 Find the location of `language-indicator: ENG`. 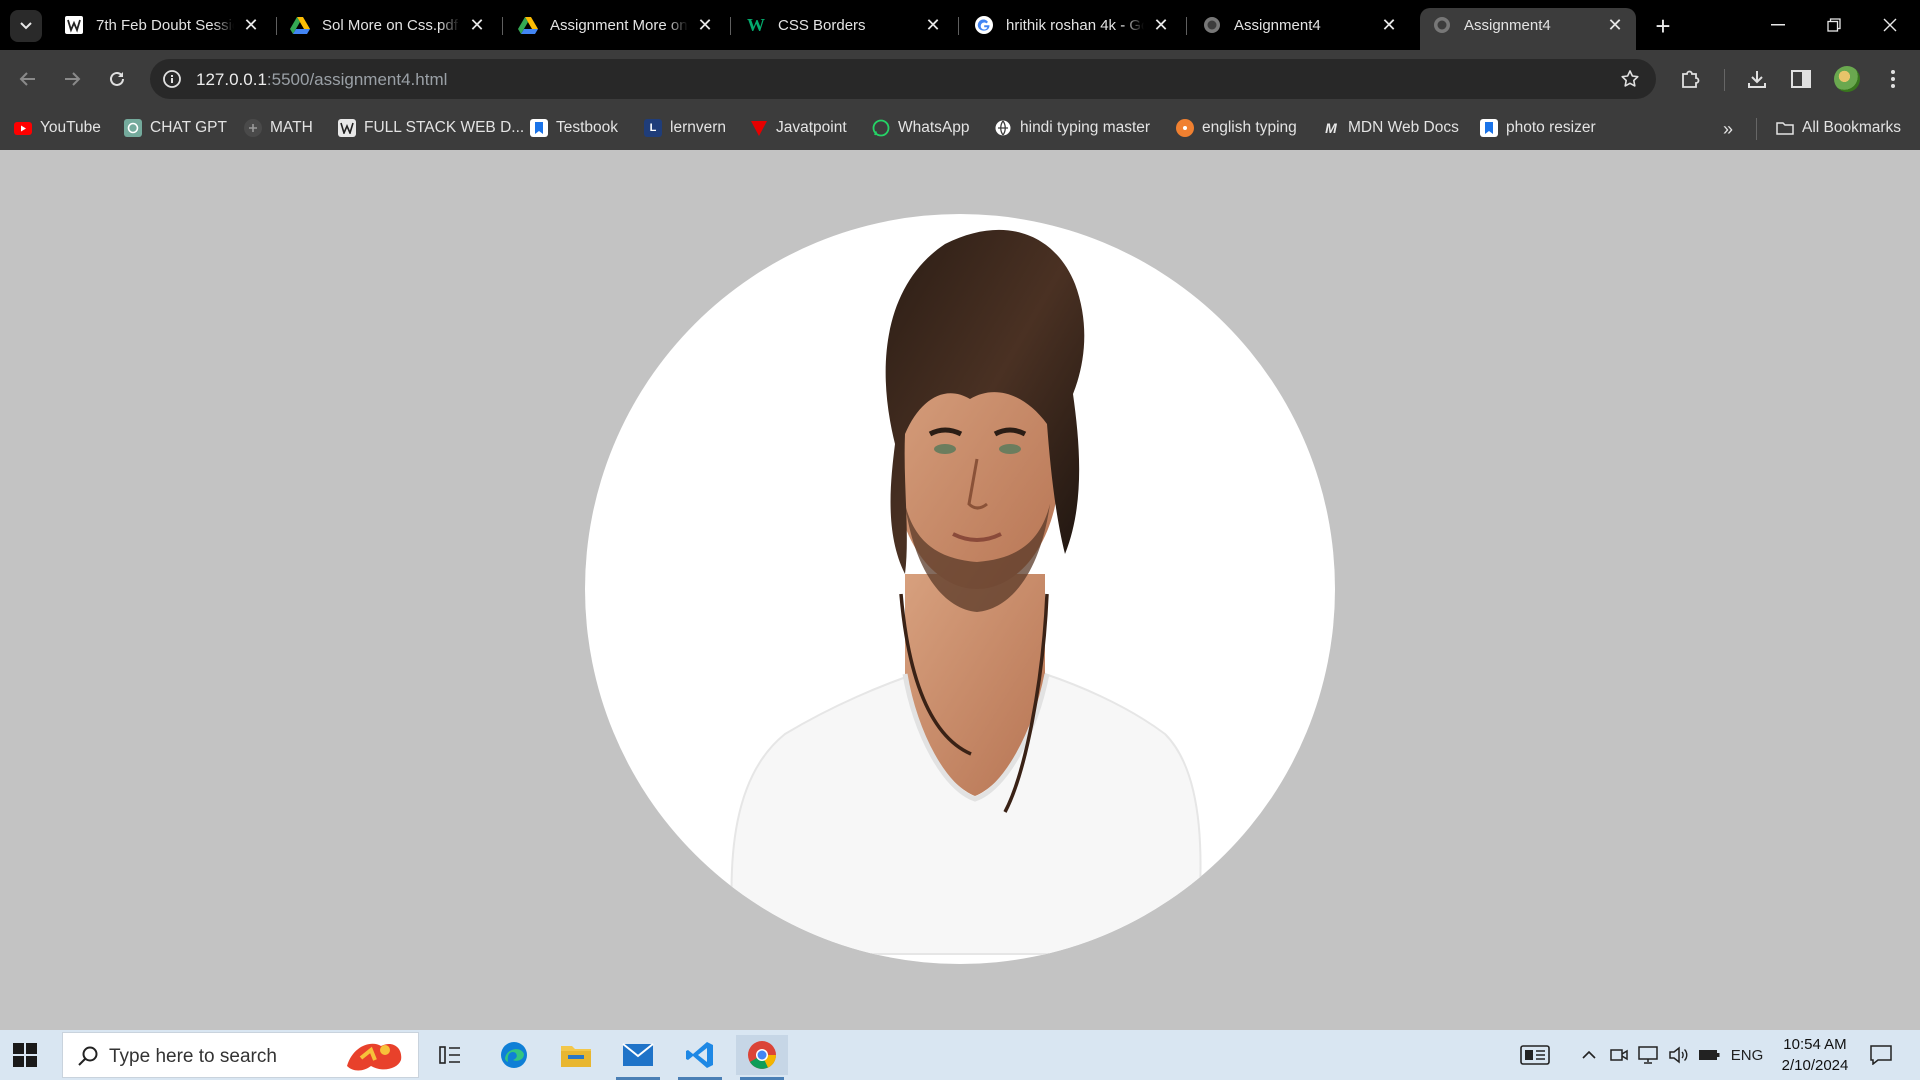

language-indicator: ENG is located at coordinates (1747, 1055).